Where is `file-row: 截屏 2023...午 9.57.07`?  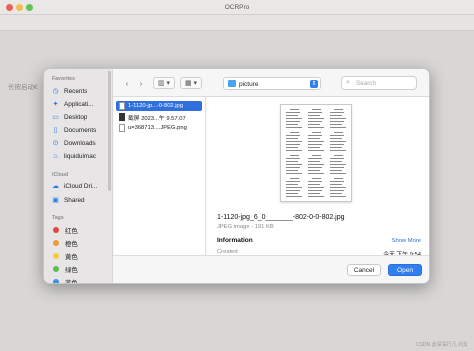
file-row: 截屏 2023...午 9.57.07 is located at coordinates (159, 117).